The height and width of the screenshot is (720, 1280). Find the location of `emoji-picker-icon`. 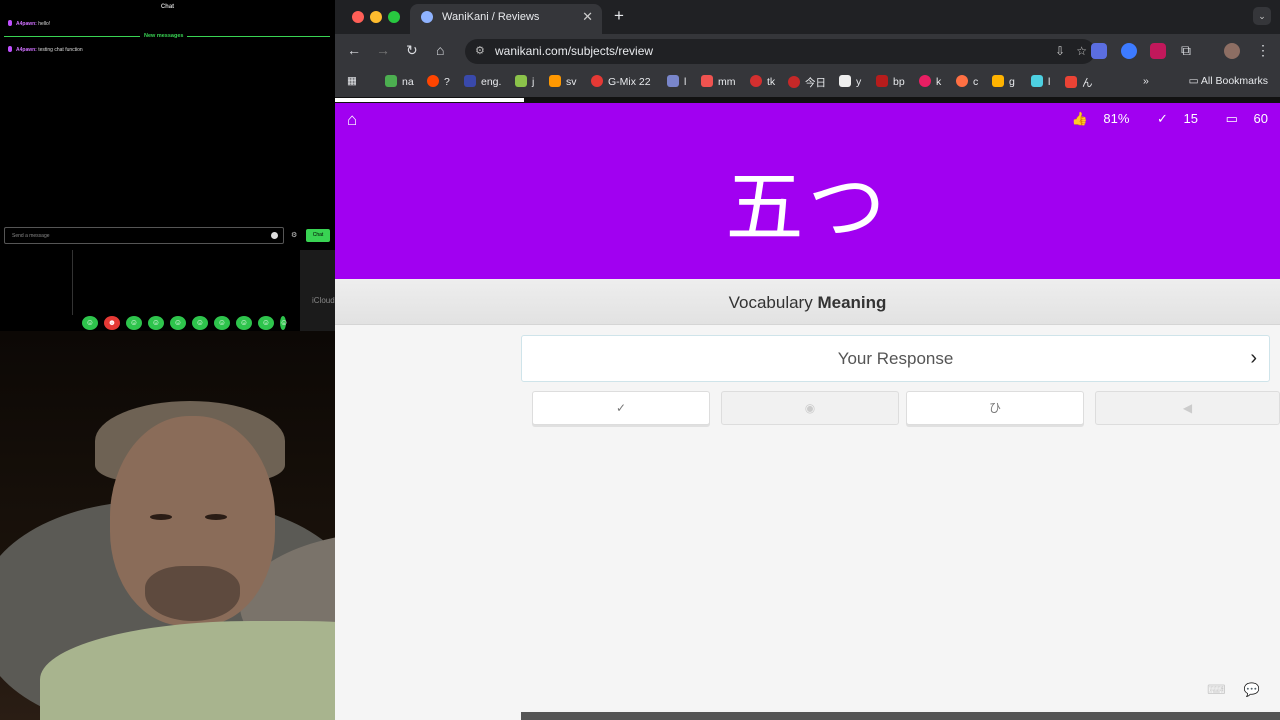

emoji-picker-icon is located at coordinates (274, 235).